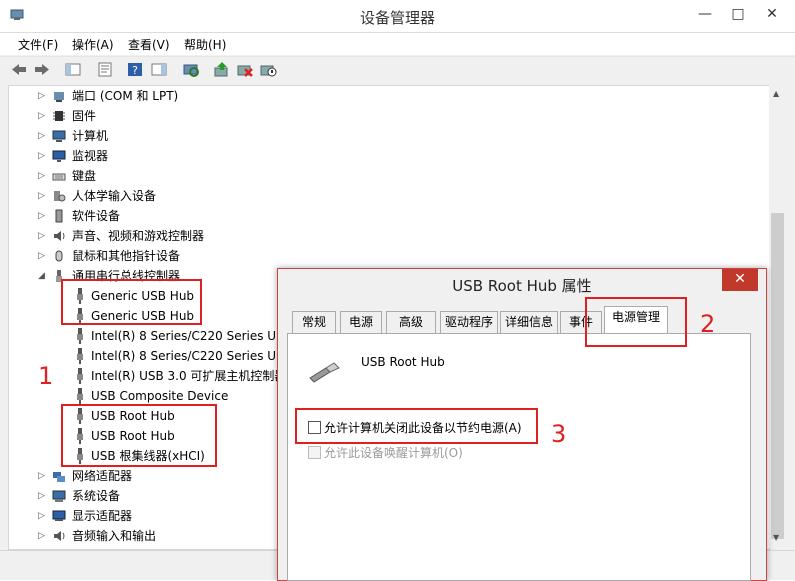 The image size is (795, 581). What do you see at coordinates (59, 515) in the screenshot?
I see `display-icon` at bounding box center [59, 515].